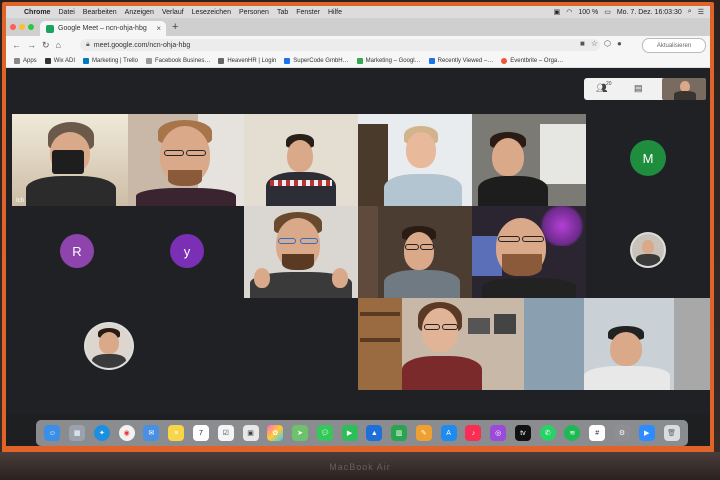 This screenshot has height=480, width=720. What do you see at coordinates (186, 252) in the screenshot?
I see `video-tile-avatar: y` at bounding box center [186, 252].